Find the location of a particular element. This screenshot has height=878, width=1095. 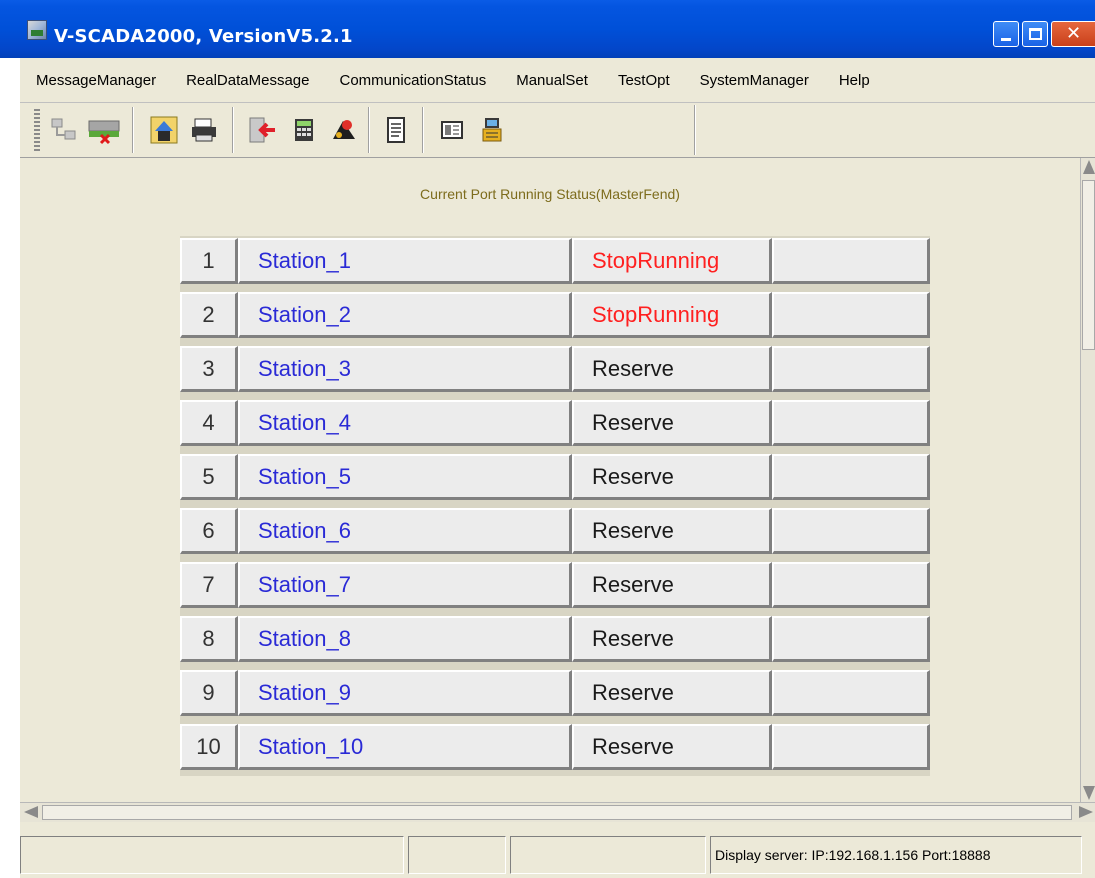

table-row: 6 Station_6 Reserve is located at coordinates (555, 533).